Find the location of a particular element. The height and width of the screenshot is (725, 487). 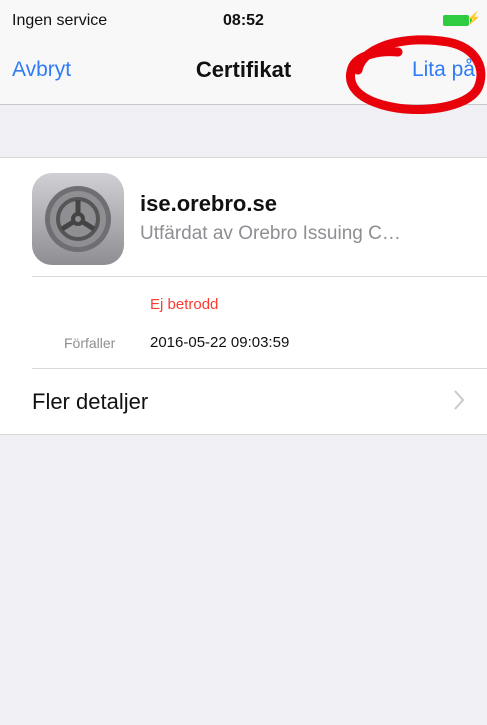

more-details-label: Fler detaljer is located at coordinates (90, 401).